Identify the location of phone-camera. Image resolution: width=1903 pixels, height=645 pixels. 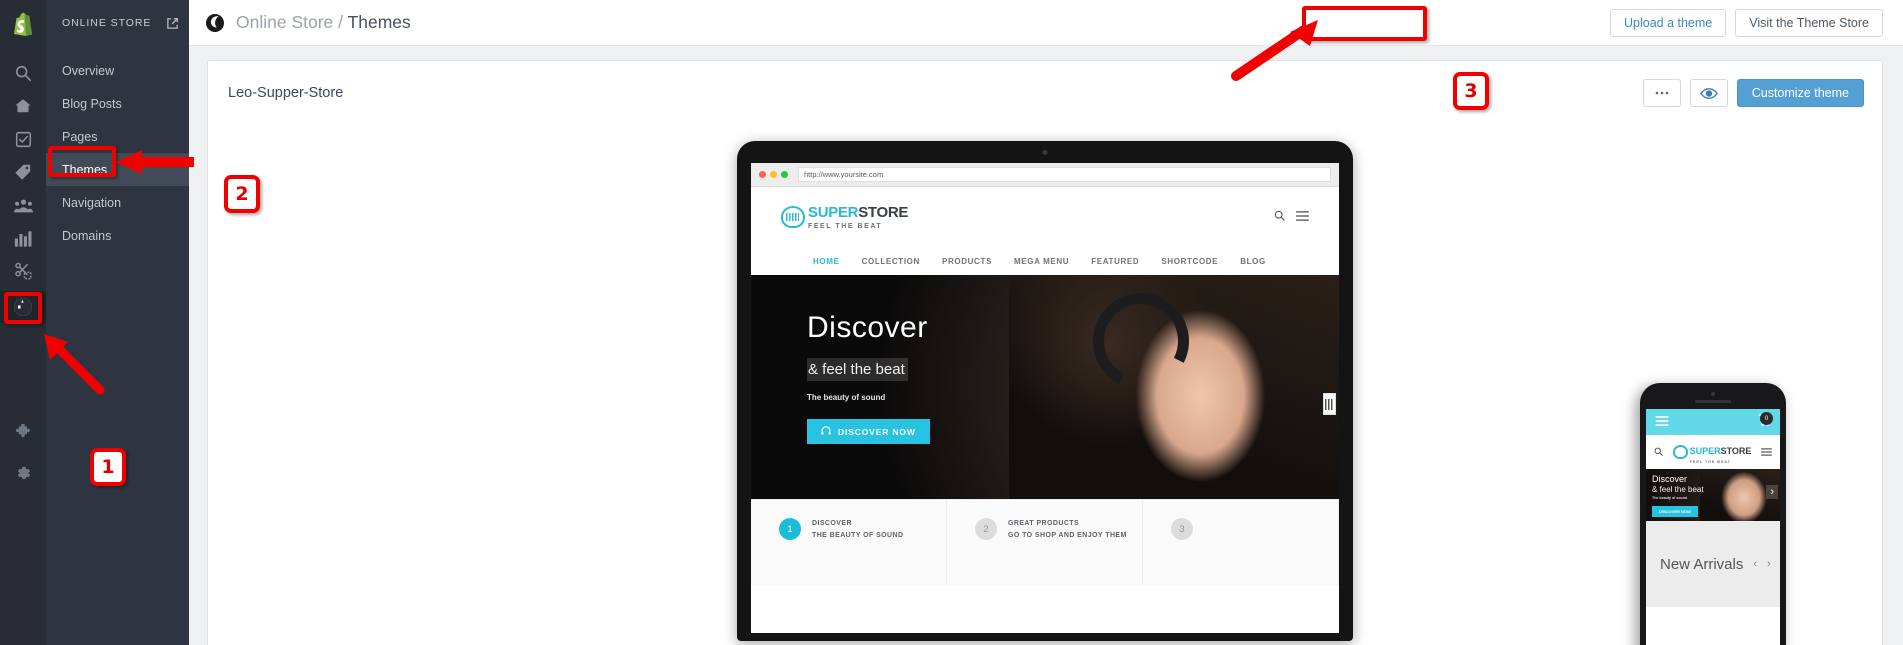
(1713, 394).